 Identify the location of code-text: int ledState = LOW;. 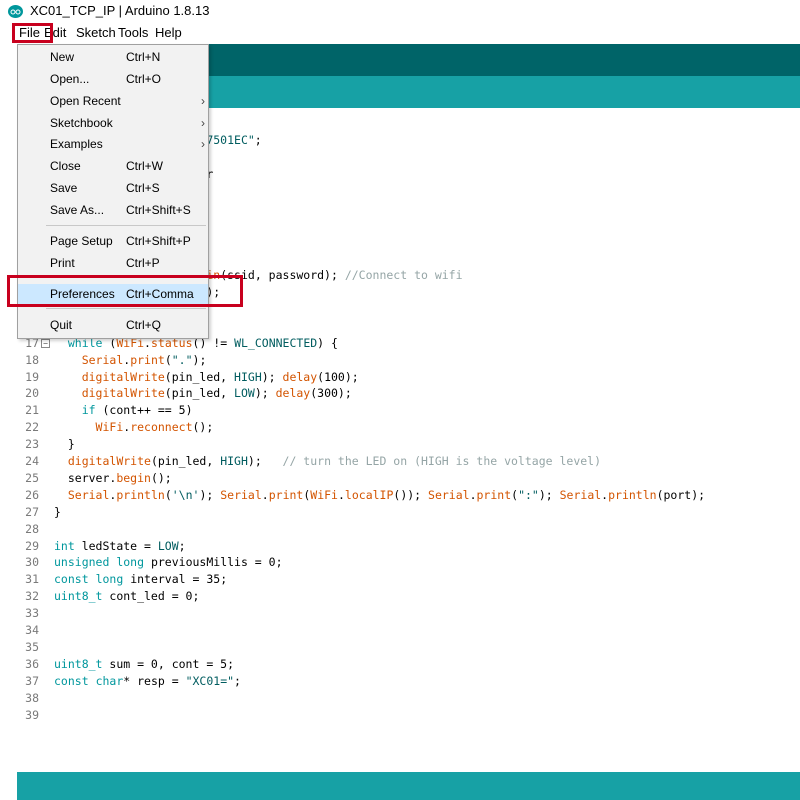
(120, 545).